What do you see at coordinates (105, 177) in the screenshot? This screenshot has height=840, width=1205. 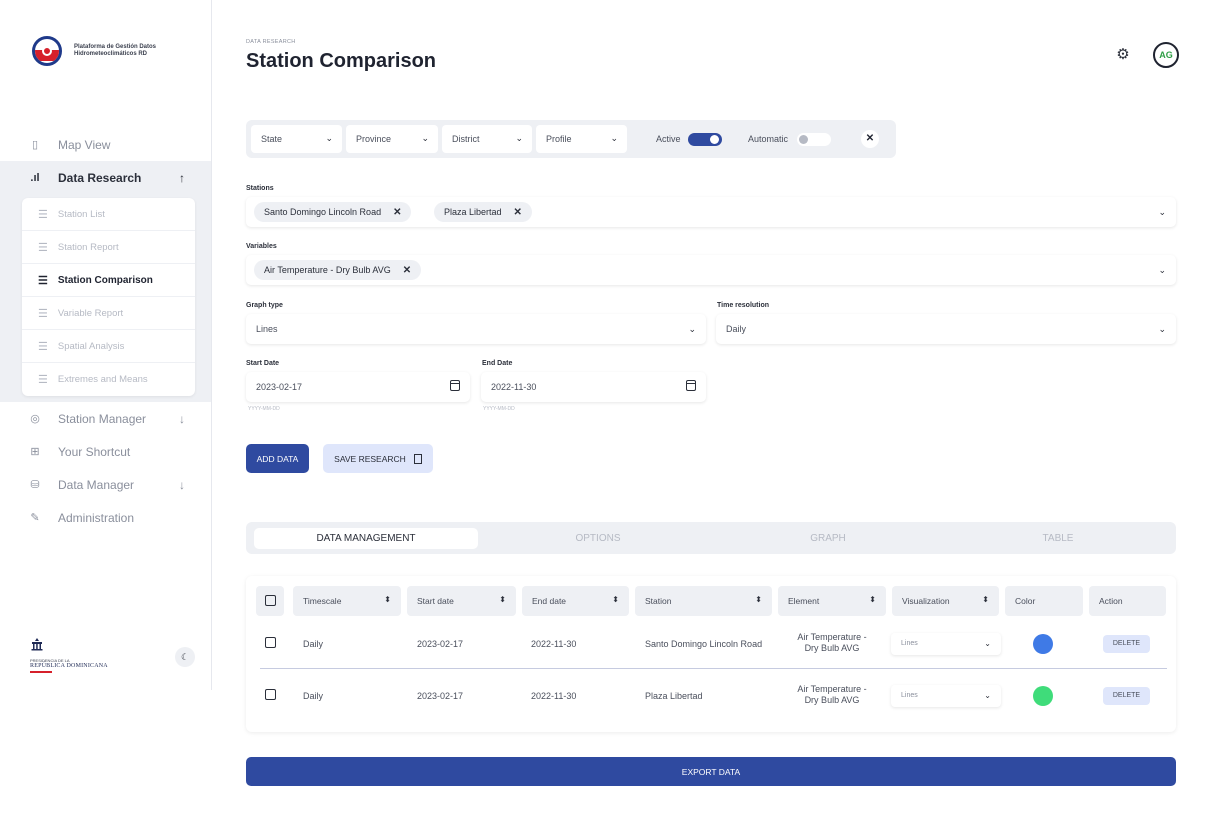 I see `sidebar-item-data-research: .ıl Data Research ↑` at bounding box center [105, 177].